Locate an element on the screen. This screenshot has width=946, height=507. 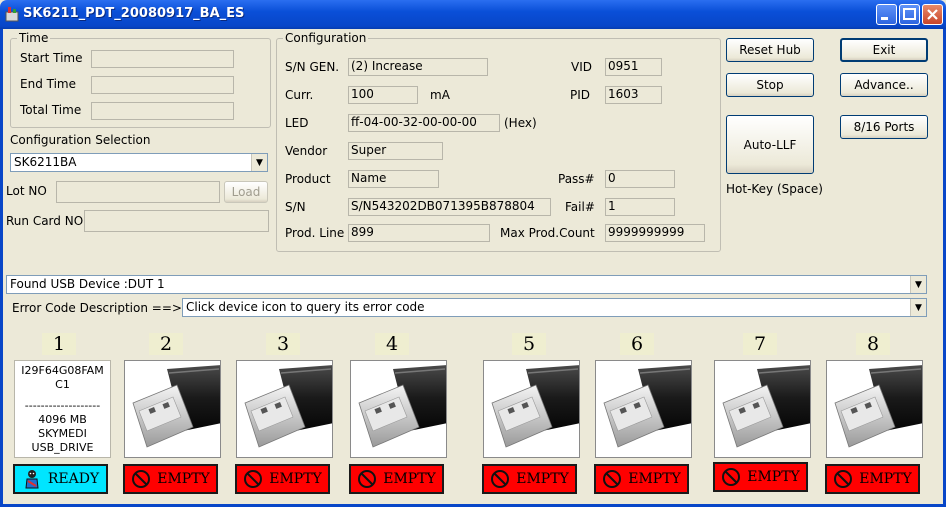
start-time-field is located at coordinates (162, 59).